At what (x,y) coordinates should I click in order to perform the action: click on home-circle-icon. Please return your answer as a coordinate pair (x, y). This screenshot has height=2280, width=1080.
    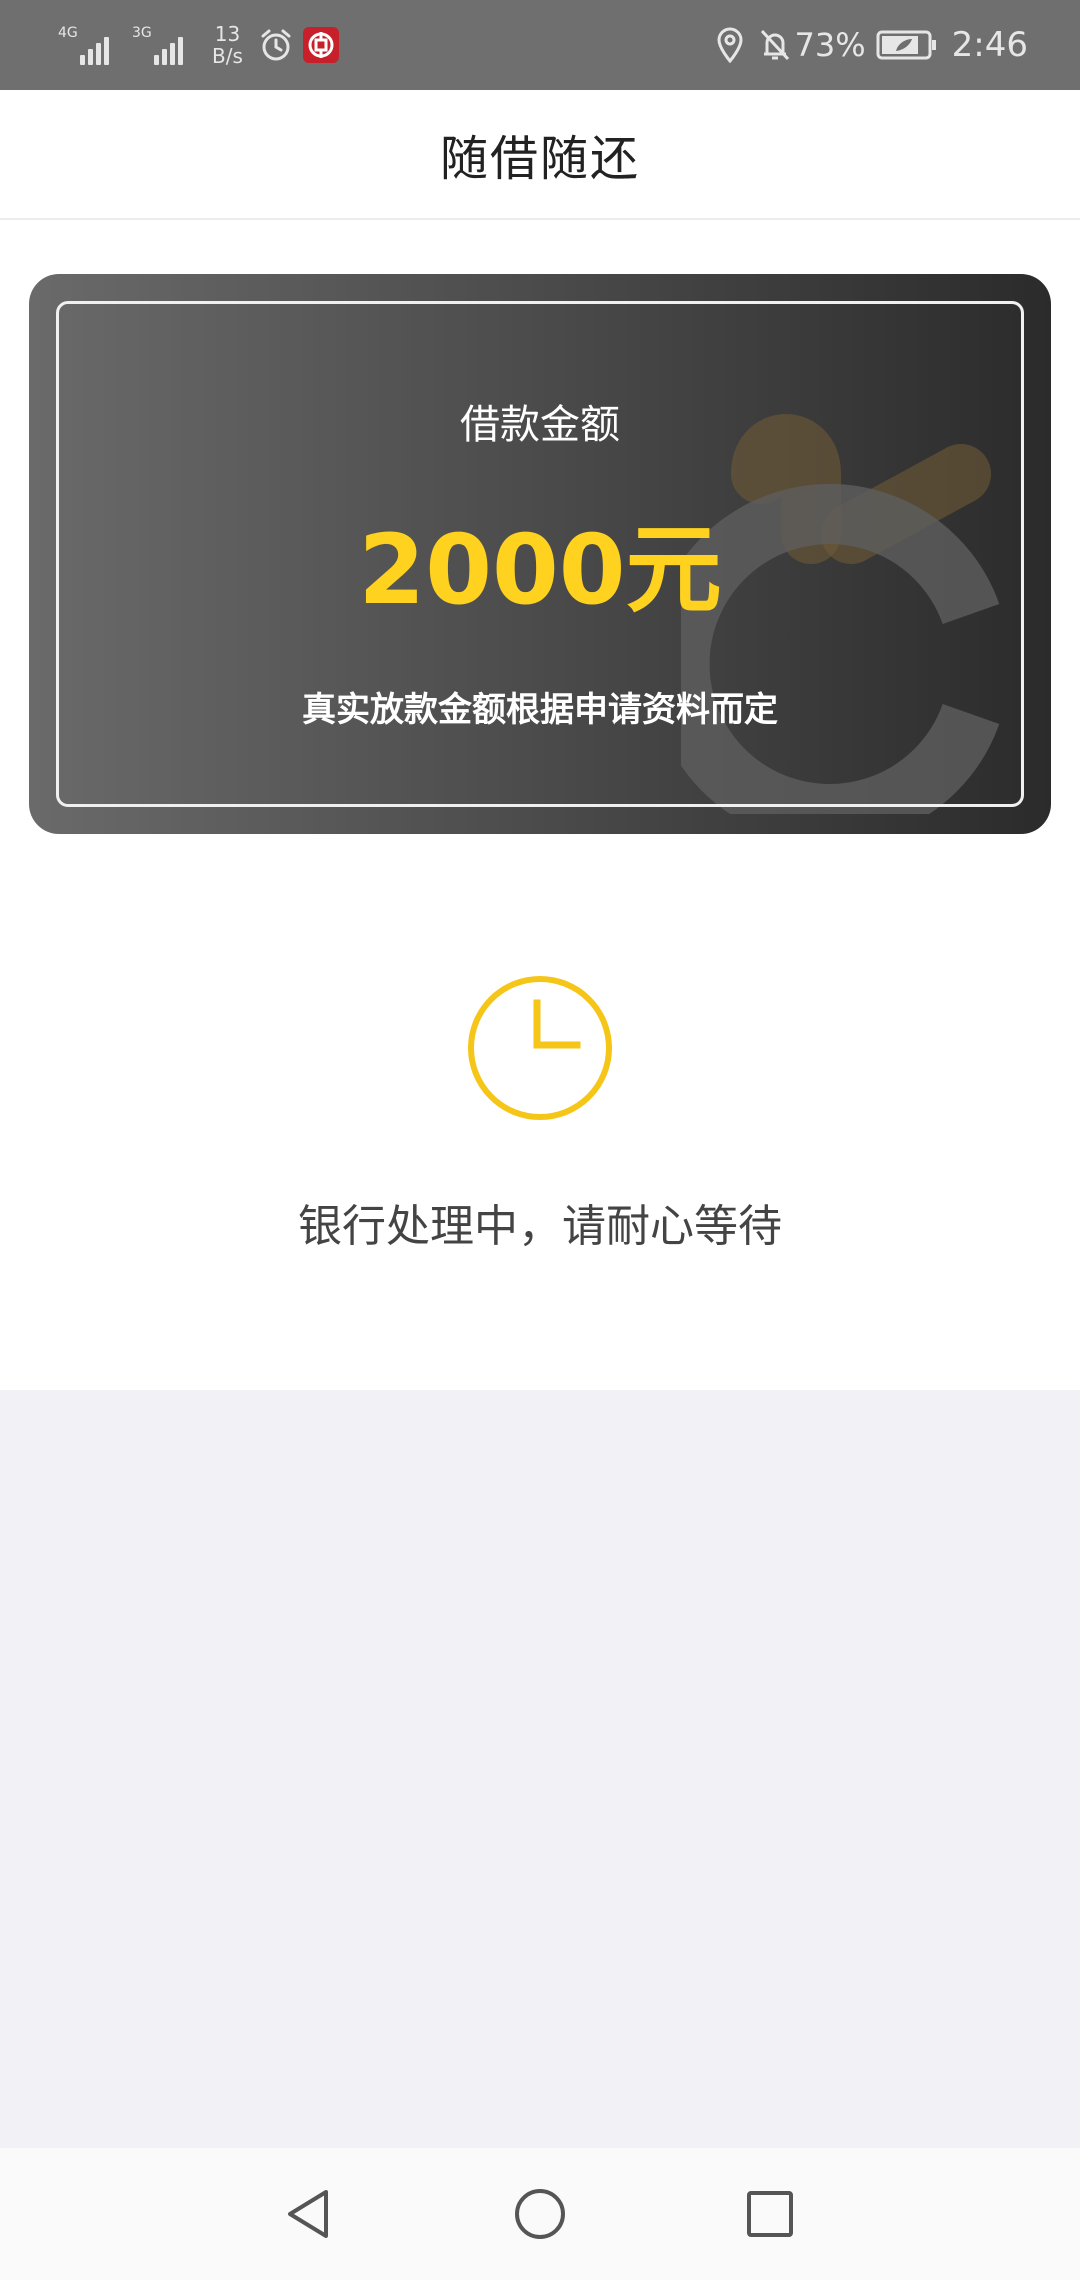
    Looking at the image, I should click on (540, 2216).